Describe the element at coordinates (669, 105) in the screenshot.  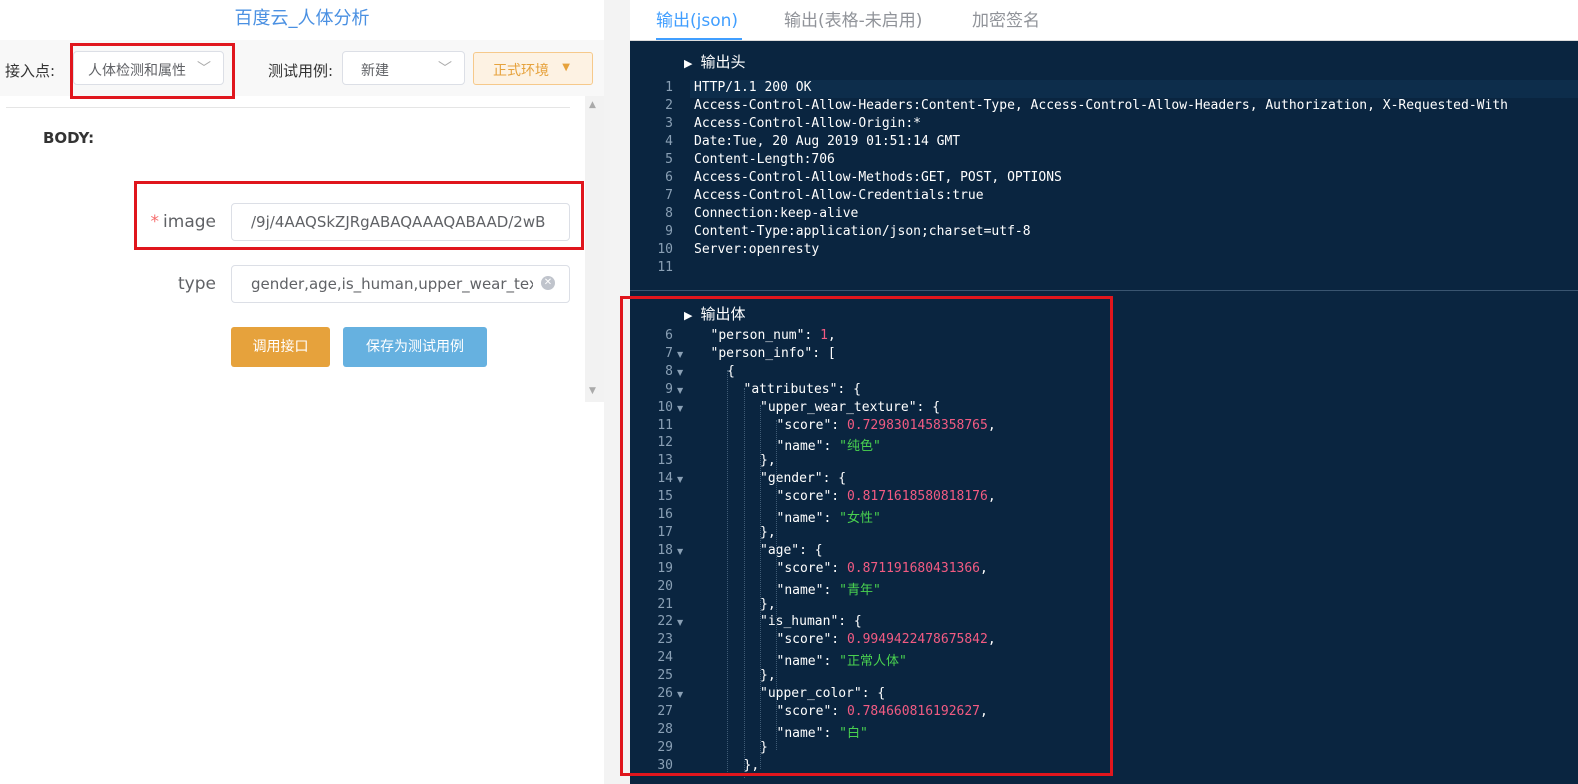
I see `line-number: 2` at that location.